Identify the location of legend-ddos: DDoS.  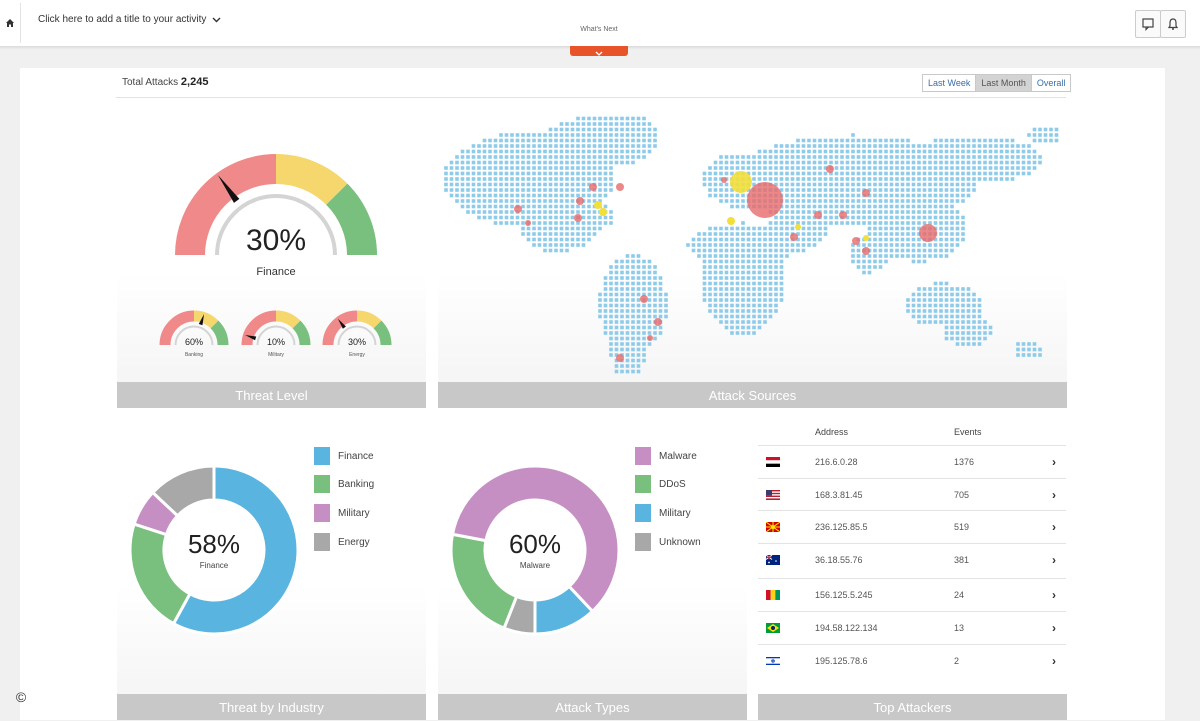
(660, 484).